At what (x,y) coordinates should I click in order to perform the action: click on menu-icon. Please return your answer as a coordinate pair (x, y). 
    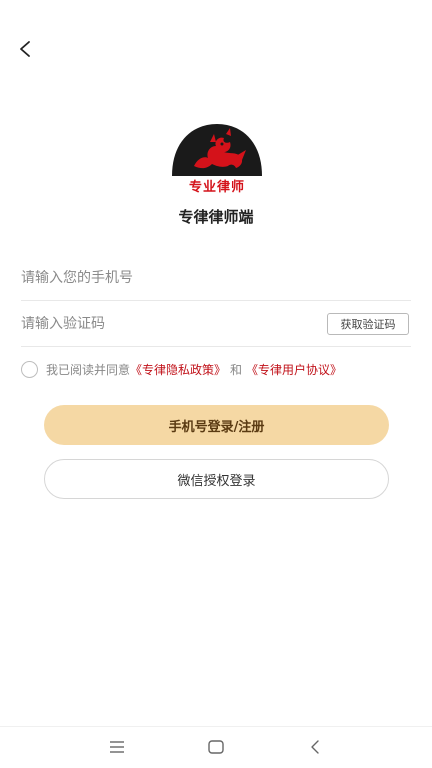
    Looking at the image, I should click on (117, 747).